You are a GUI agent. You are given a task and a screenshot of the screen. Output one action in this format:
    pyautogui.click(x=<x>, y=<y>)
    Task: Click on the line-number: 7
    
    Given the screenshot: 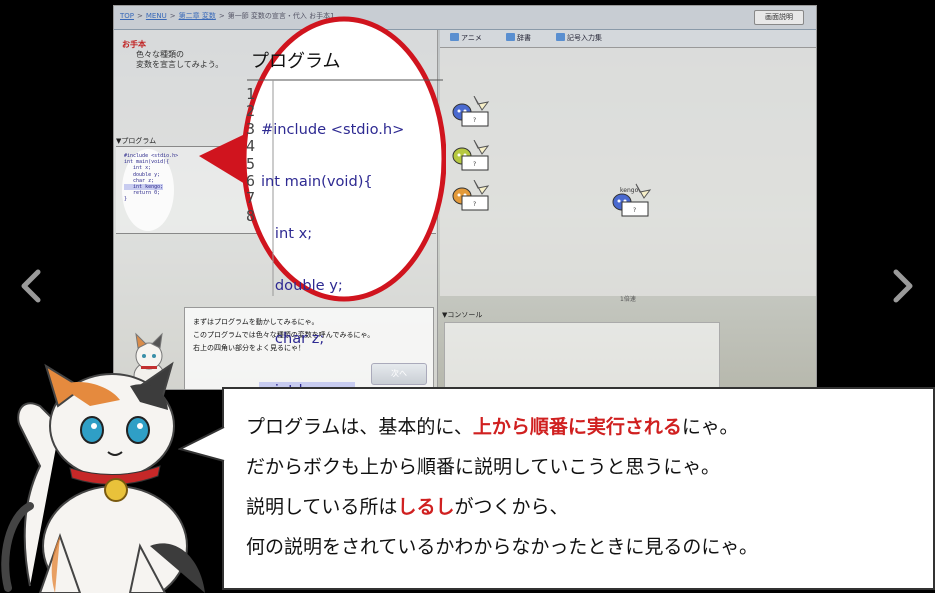 What is the action you would take?
    pyautogui.click(x=250, y=198)
    